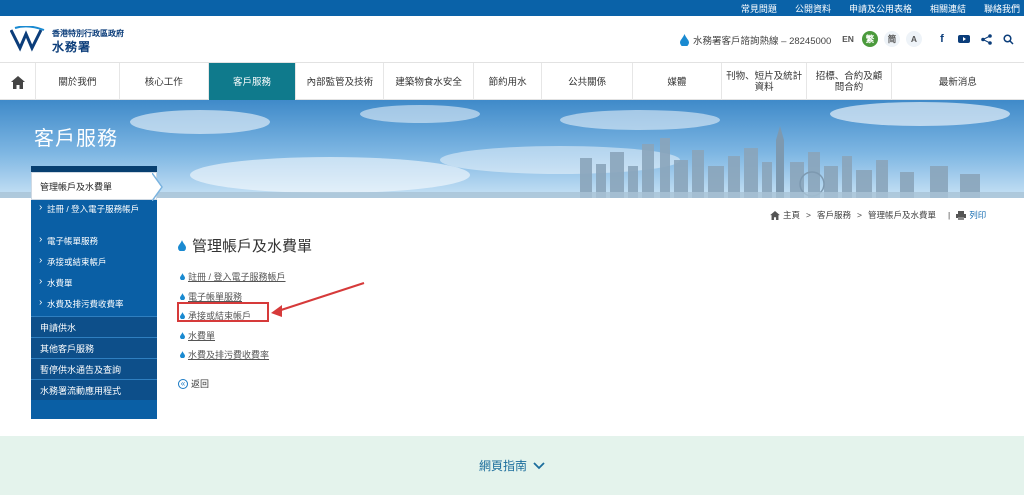  Describe the element at coordinates (76, 139) in the screenshot. I see `banner-title: 客戶服務` at that location.